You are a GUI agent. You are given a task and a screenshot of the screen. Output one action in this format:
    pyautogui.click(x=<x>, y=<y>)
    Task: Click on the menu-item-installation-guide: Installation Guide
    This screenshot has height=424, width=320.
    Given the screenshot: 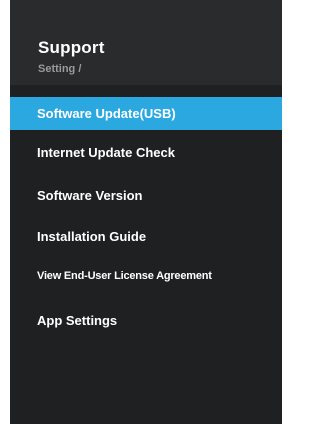 What is the action you would take?
    pyautogui.click(x=146, y=236)
    